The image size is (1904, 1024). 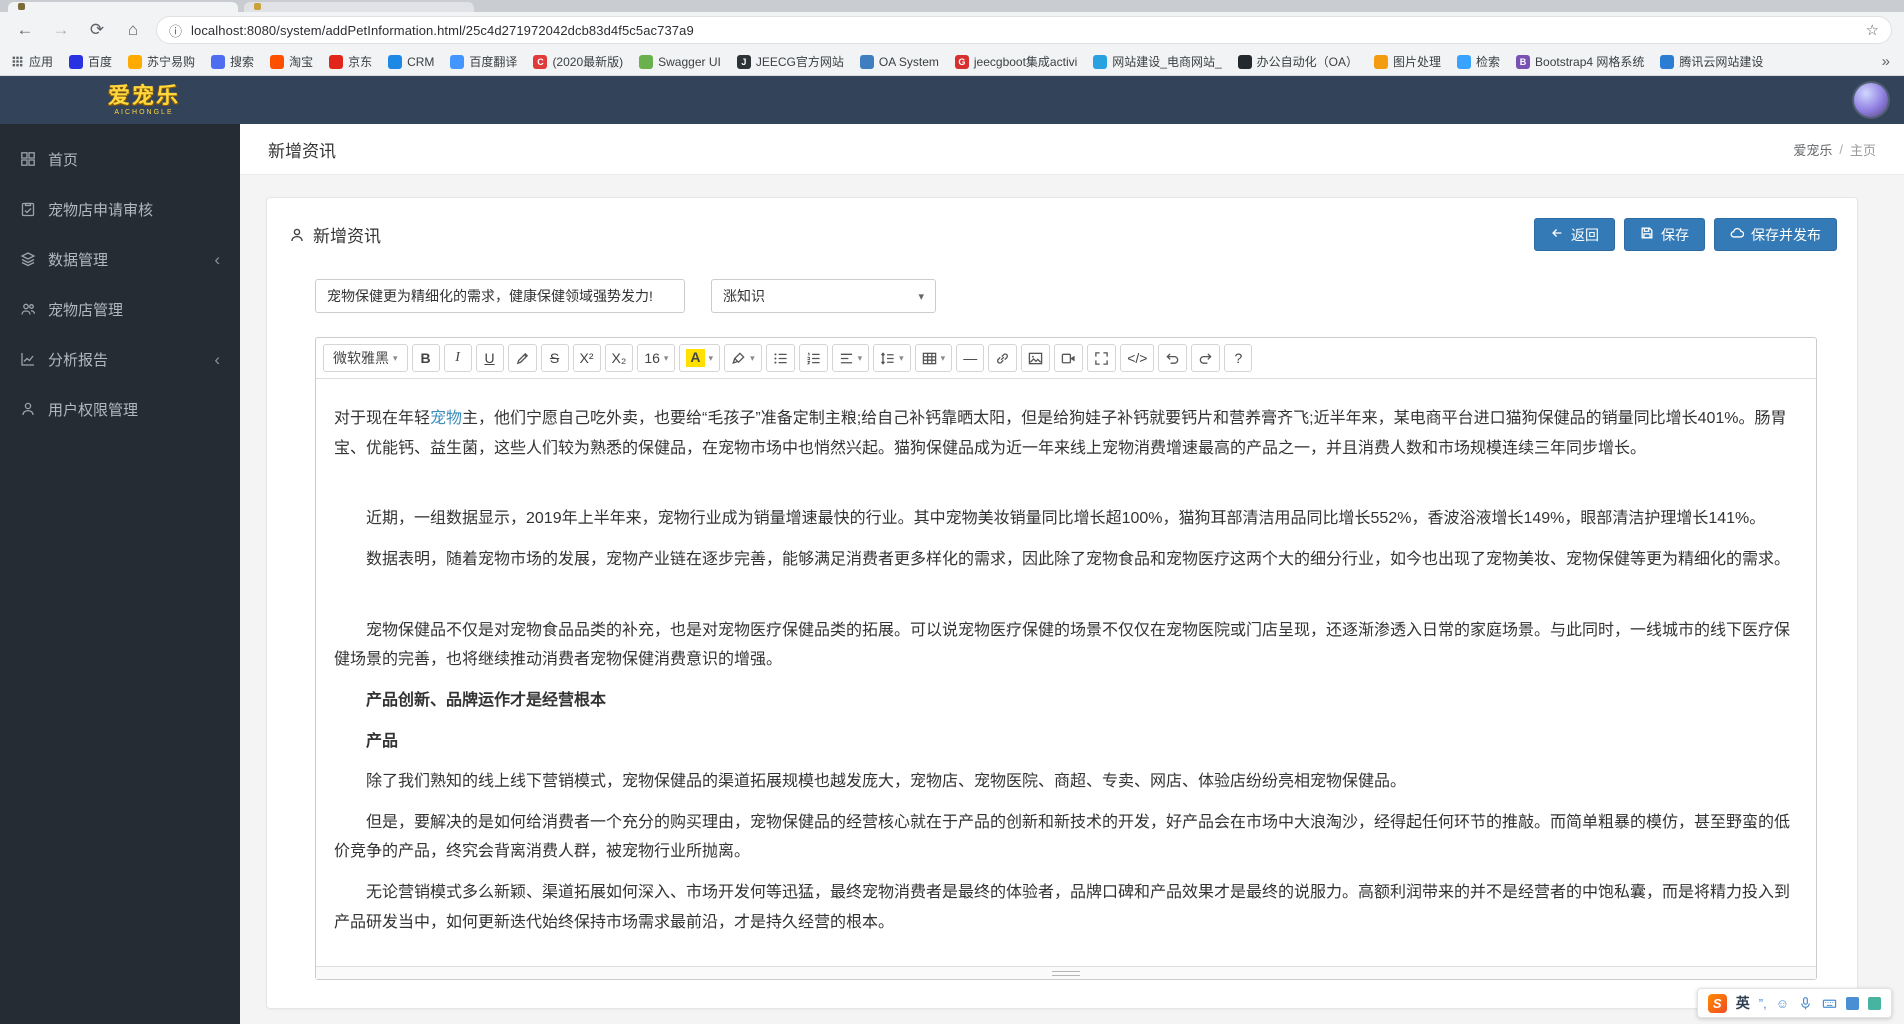 What do you see at coordinates (656, 358) in the screenshot?
I see `font-size-select: 16 ▾` at bounding box center [656, 358].